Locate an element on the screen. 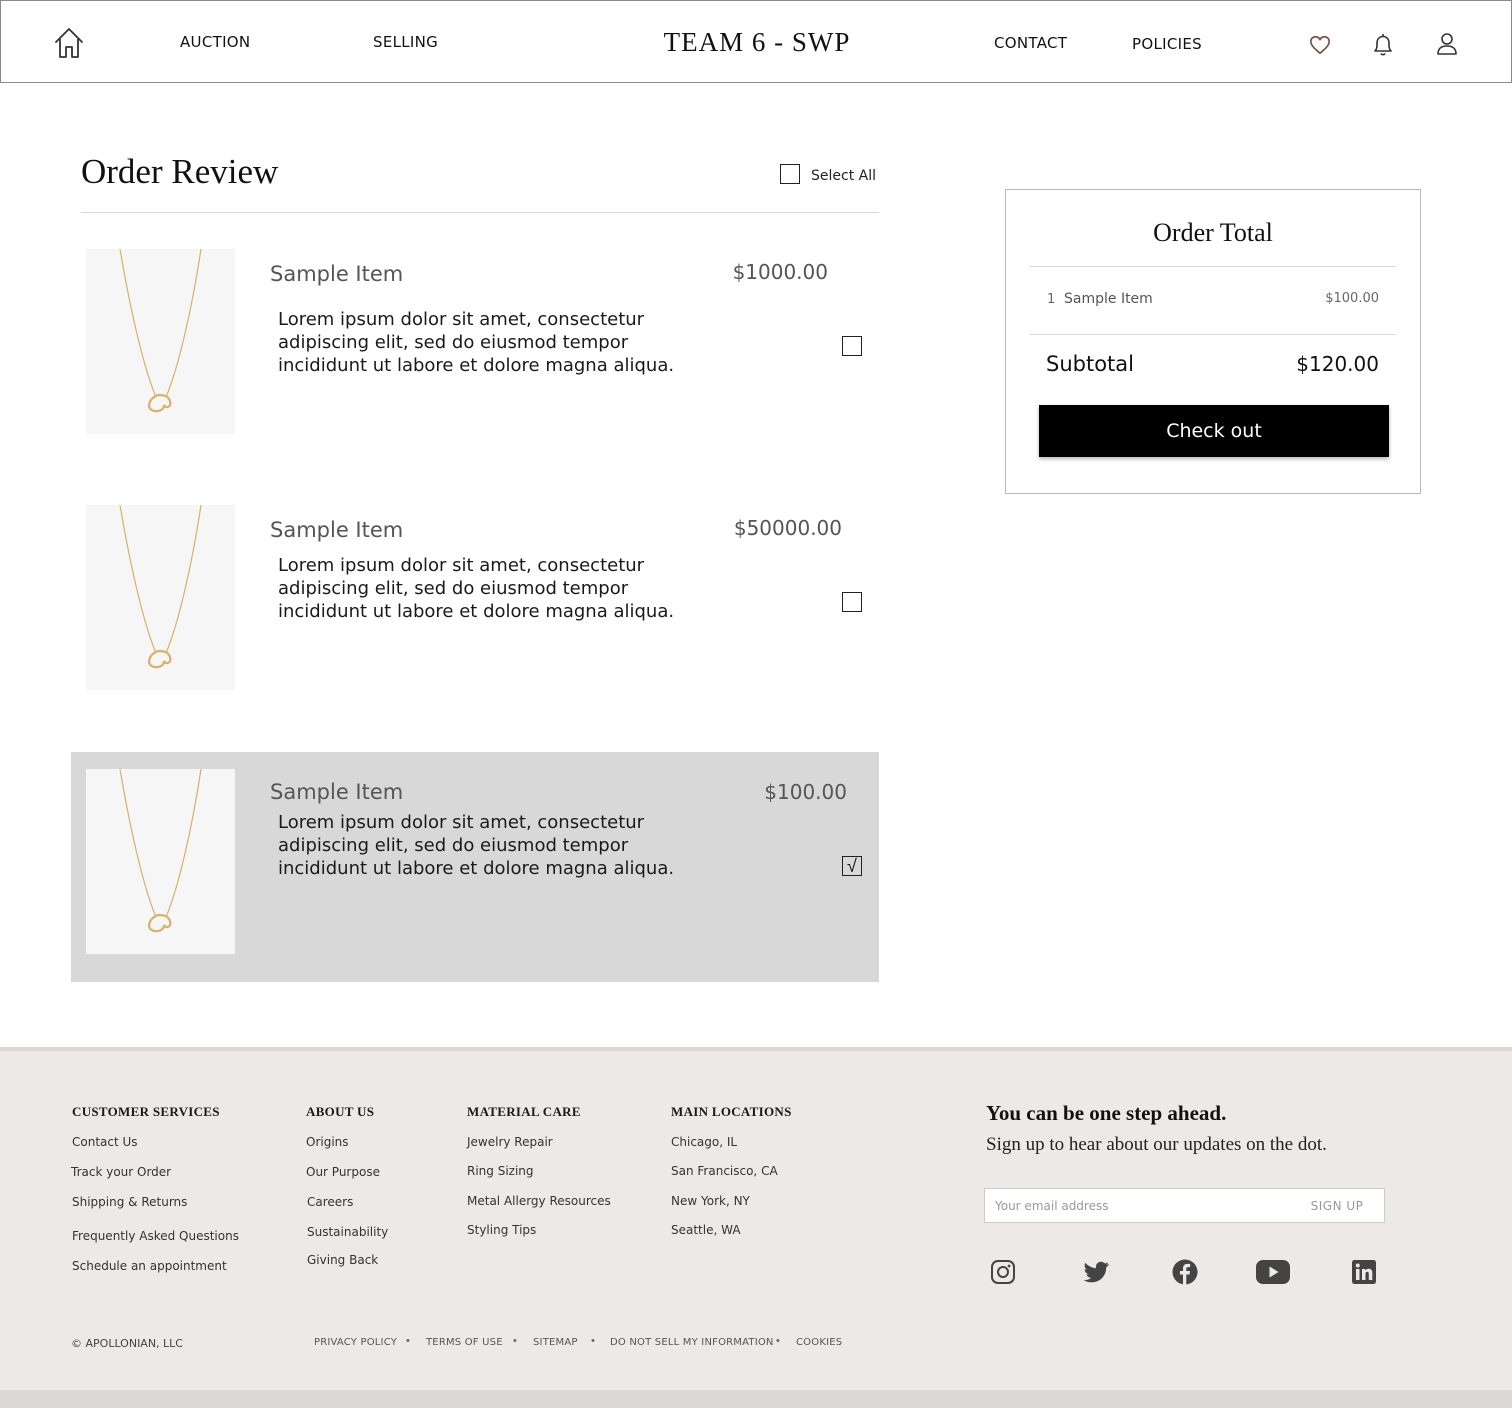  instagram-icon is located at coordinates (1003, 1272).